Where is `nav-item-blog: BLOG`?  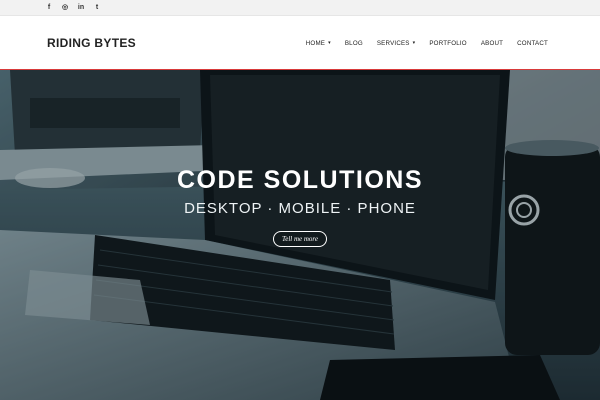 nav-item-blog: BLOG is located at coordinates (354, 43).